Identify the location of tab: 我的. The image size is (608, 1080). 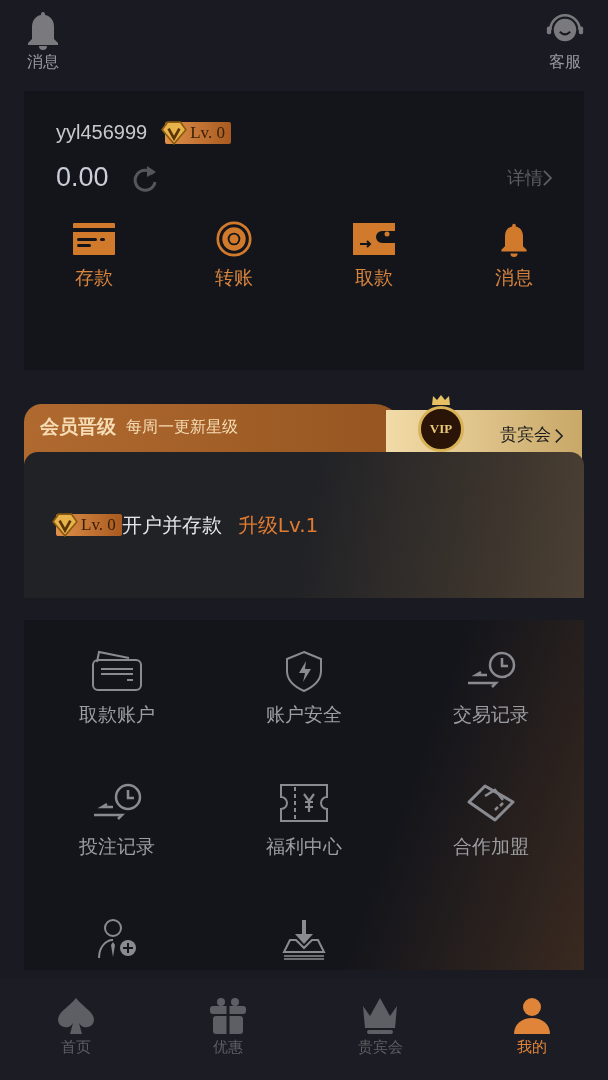
(532, 1031).